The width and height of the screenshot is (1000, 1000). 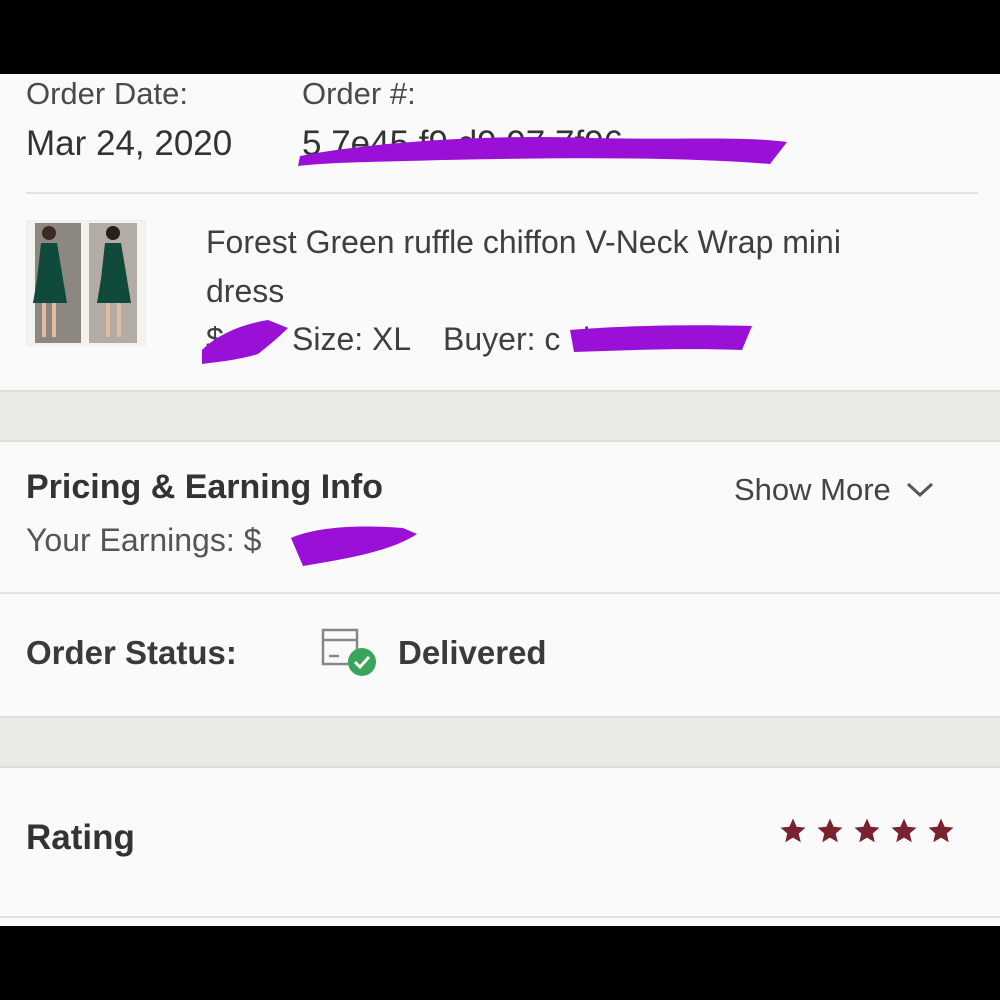 I want to click on pricing-title: Pricing & Earning Info, so click(x=205, y=487).